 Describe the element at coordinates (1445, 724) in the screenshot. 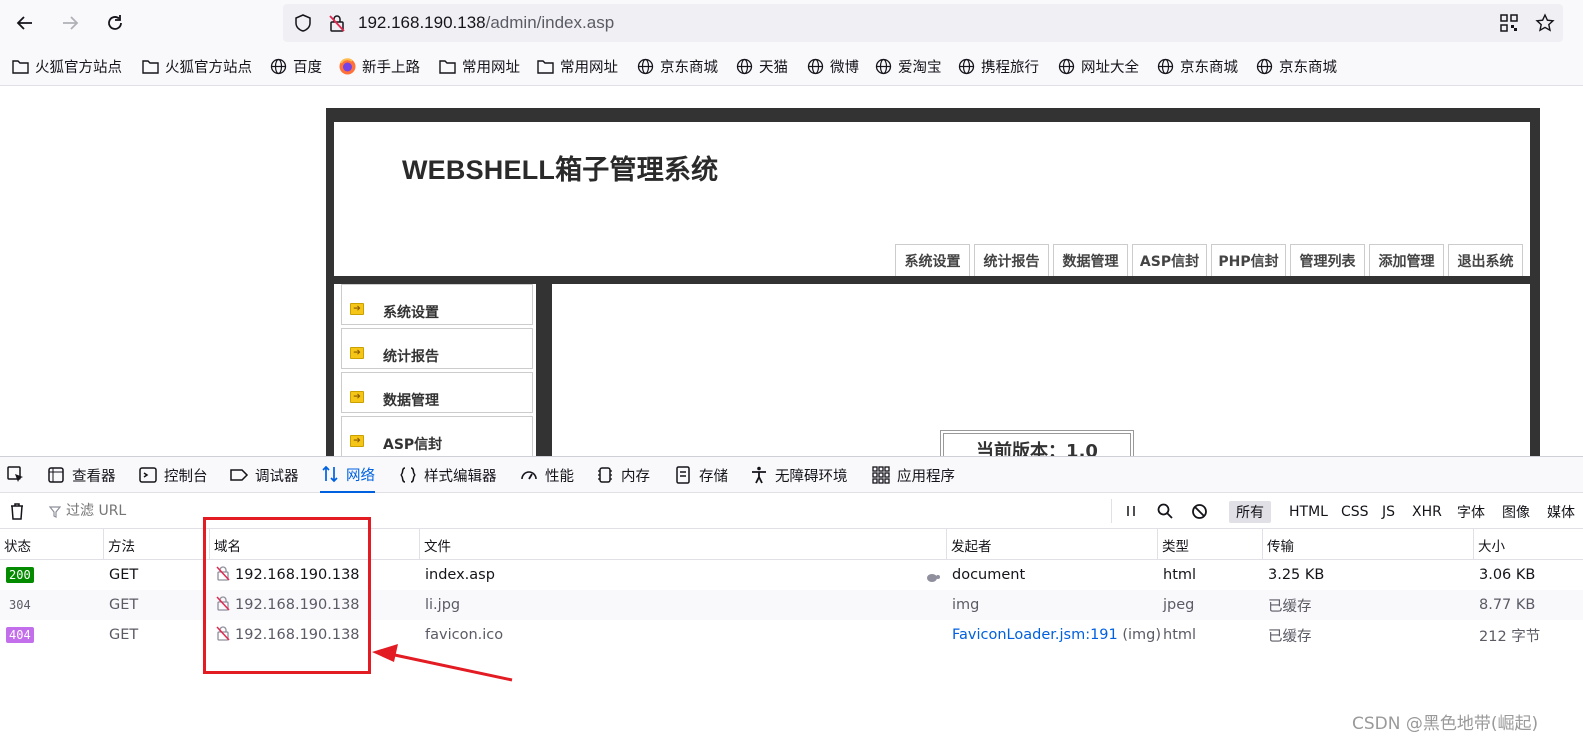

I see `watermark: CSDN @黑色地带(崛起)` at that location.